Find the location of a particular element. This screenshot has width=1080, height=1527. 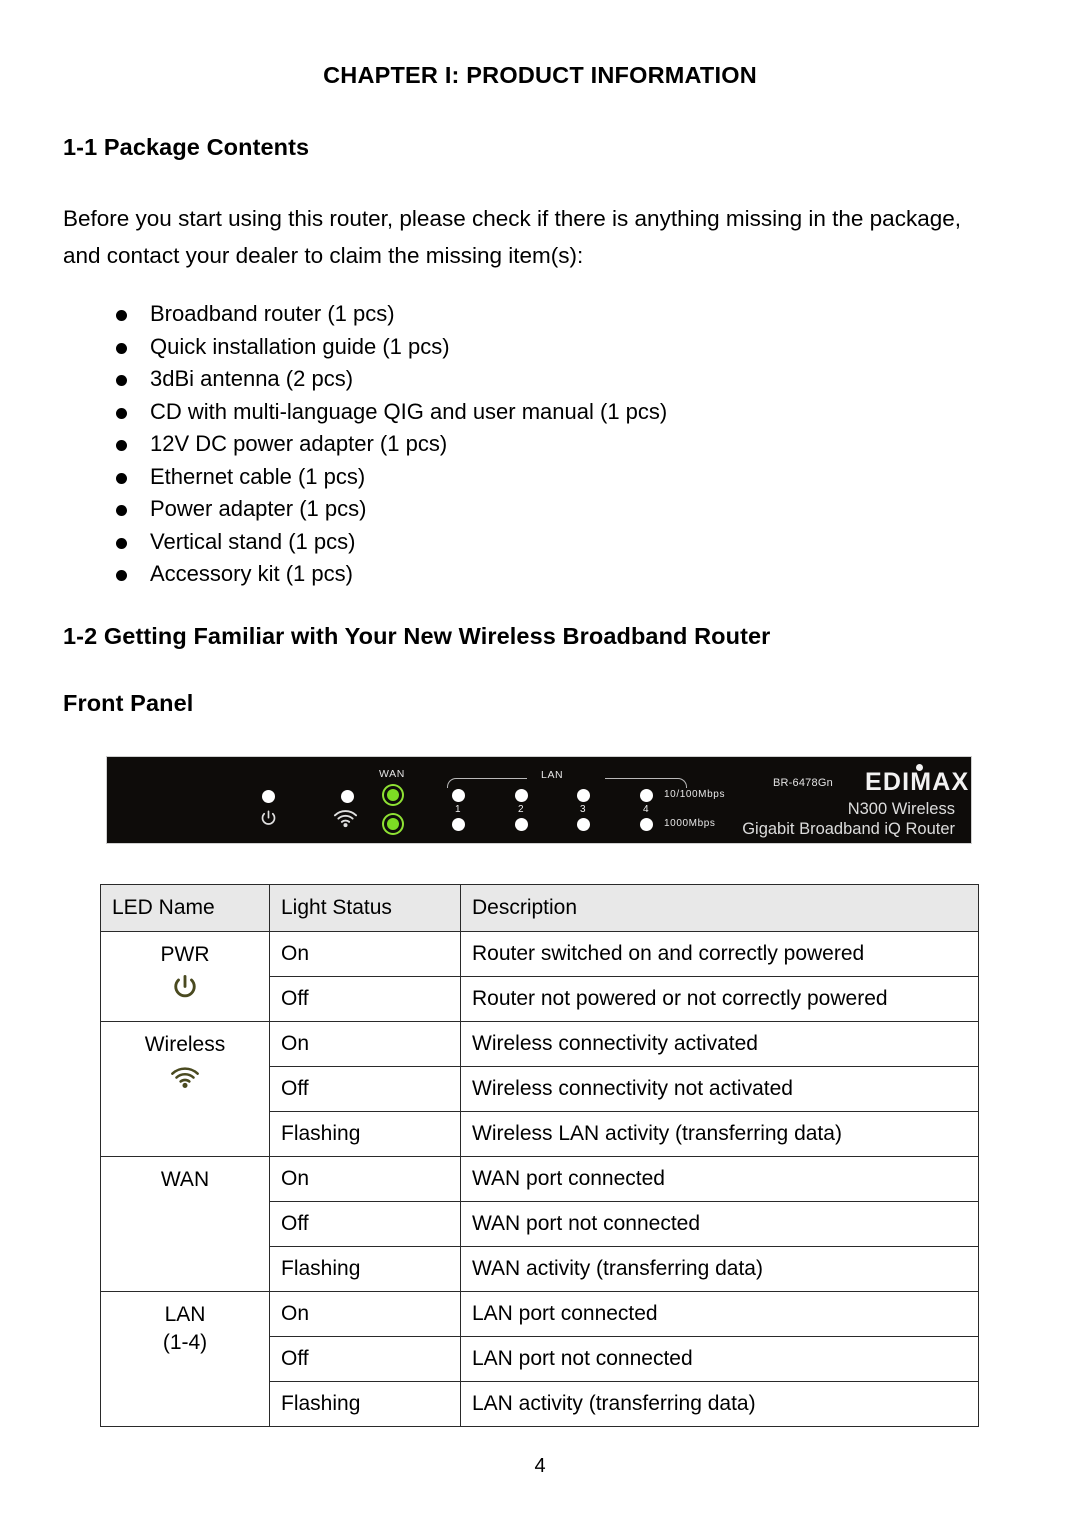

panel-wifi-icon is located at coordinates (345, 819).